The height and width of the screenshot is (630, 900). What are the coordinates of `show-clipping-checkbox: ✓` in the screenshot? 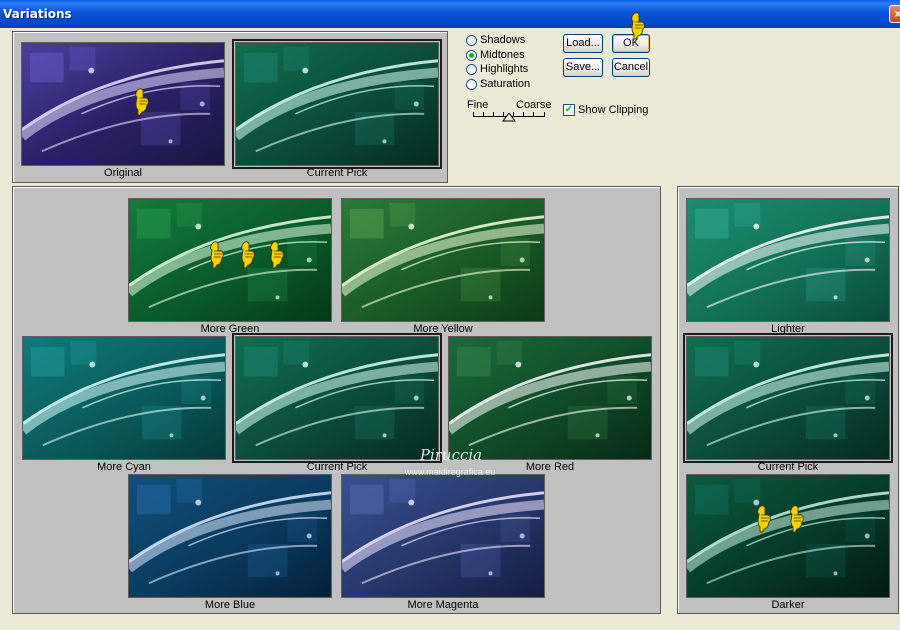 It's located at (569, 110).